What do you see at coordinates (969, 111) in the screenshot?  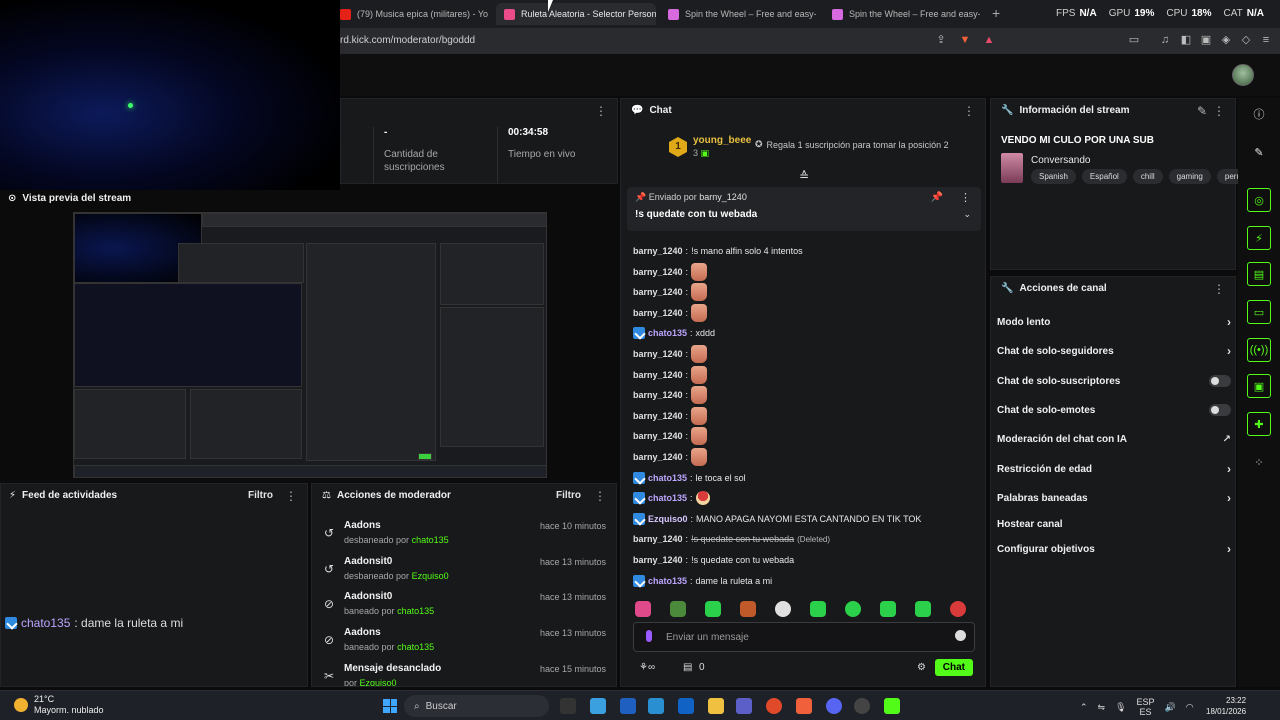 I see `chat-menu-icon: ⋮` at bounding box center [969, 111].